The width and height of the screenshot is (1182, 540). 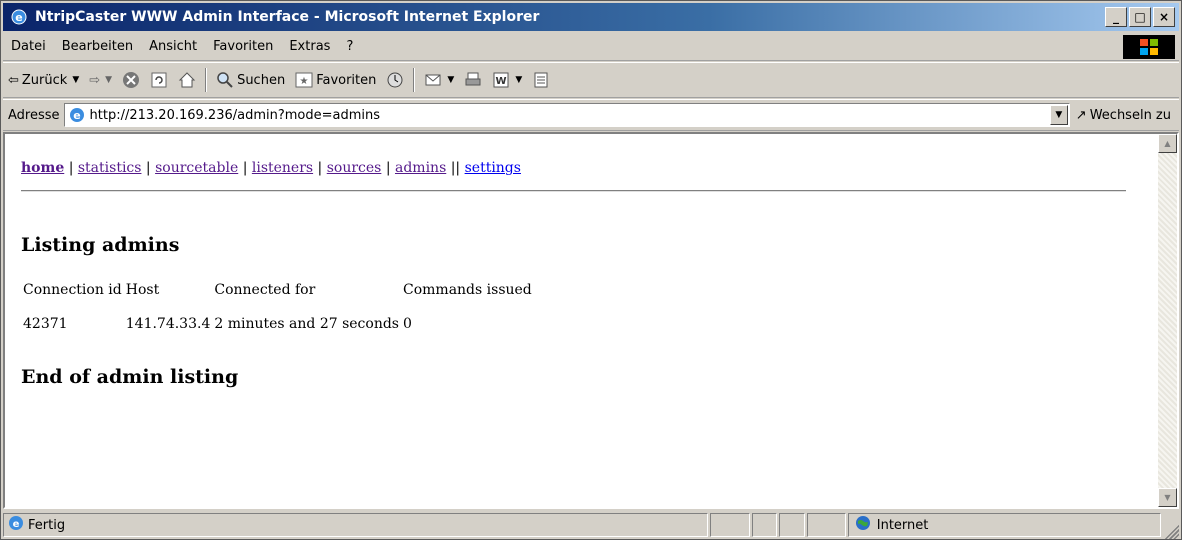 I want to click on go-label: Wechseln zu, so click(x=1130, y=115).